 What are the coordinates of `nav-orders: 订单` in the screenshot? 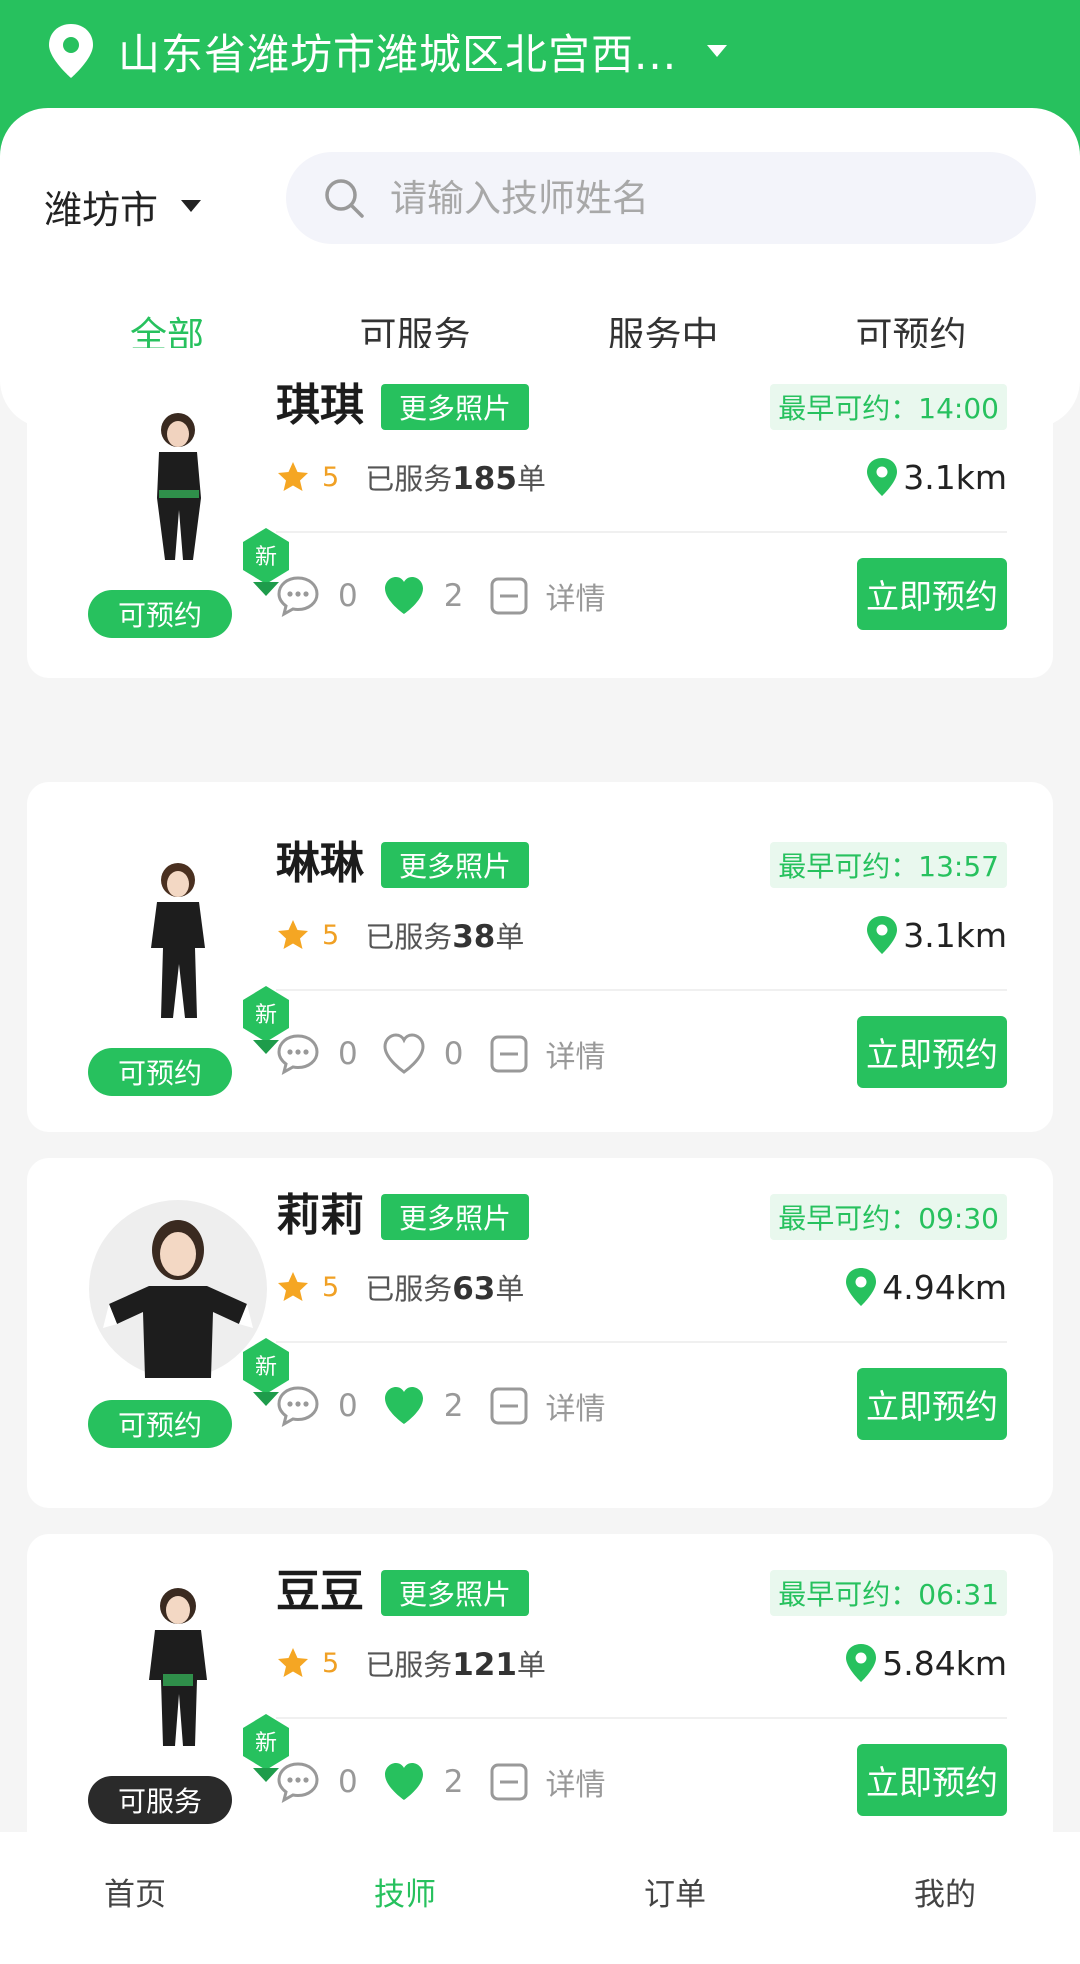 It's located at (675, 1898).